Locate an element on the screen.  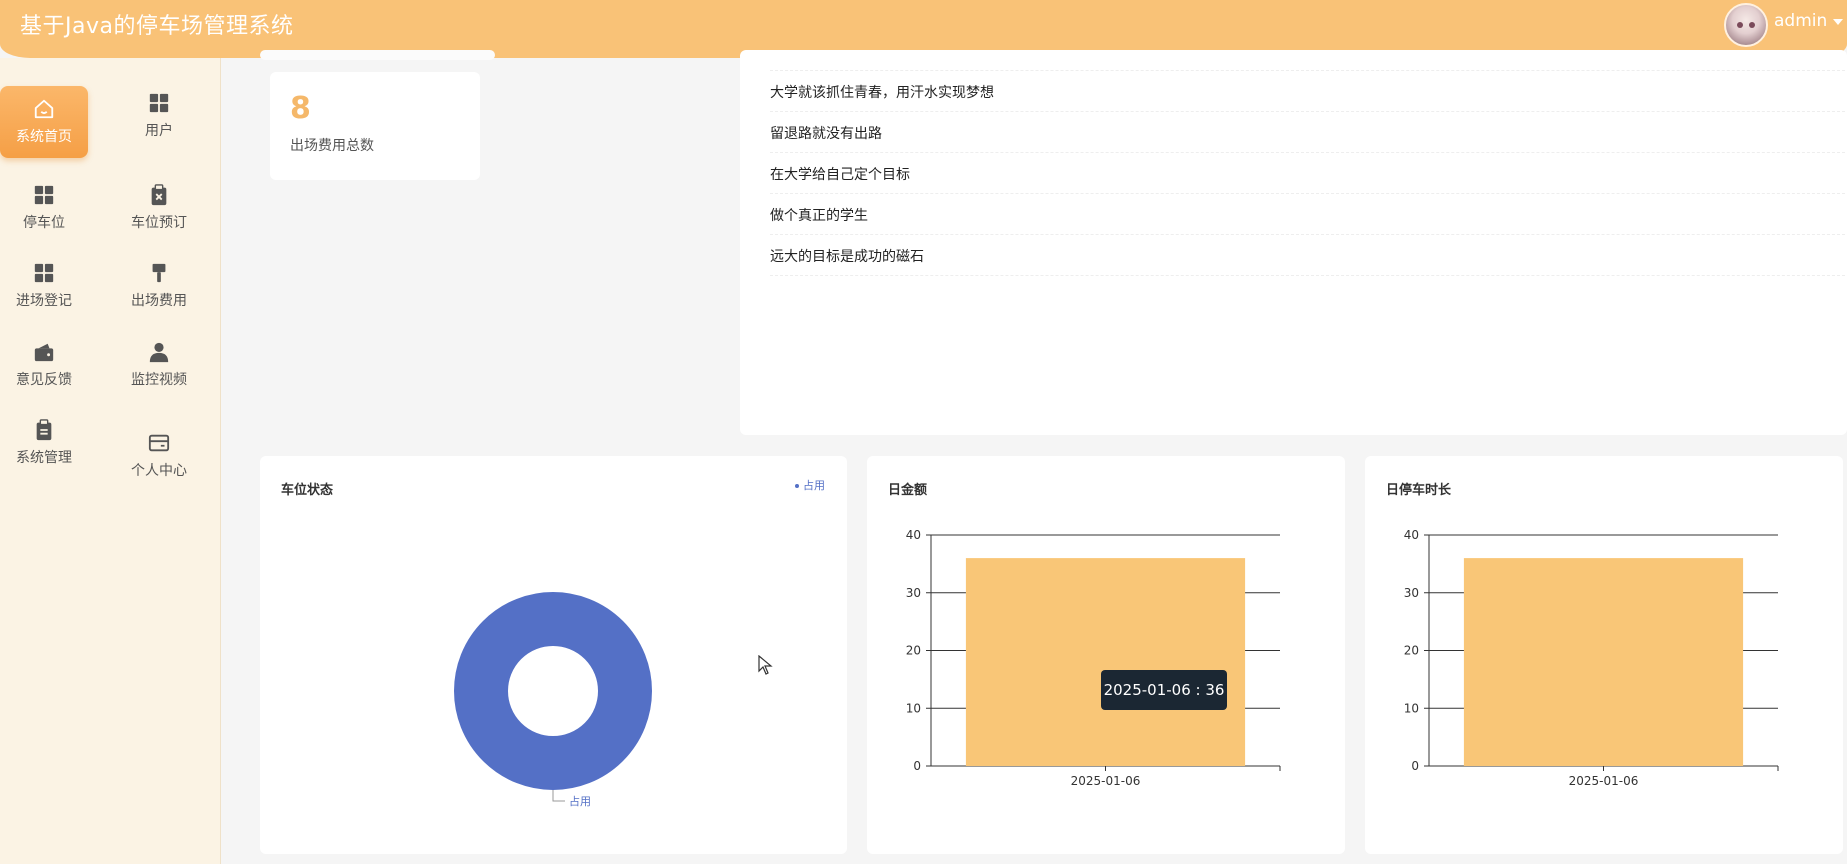
sidebar-item-label: 停车位 is located at coordinates (44, 223).